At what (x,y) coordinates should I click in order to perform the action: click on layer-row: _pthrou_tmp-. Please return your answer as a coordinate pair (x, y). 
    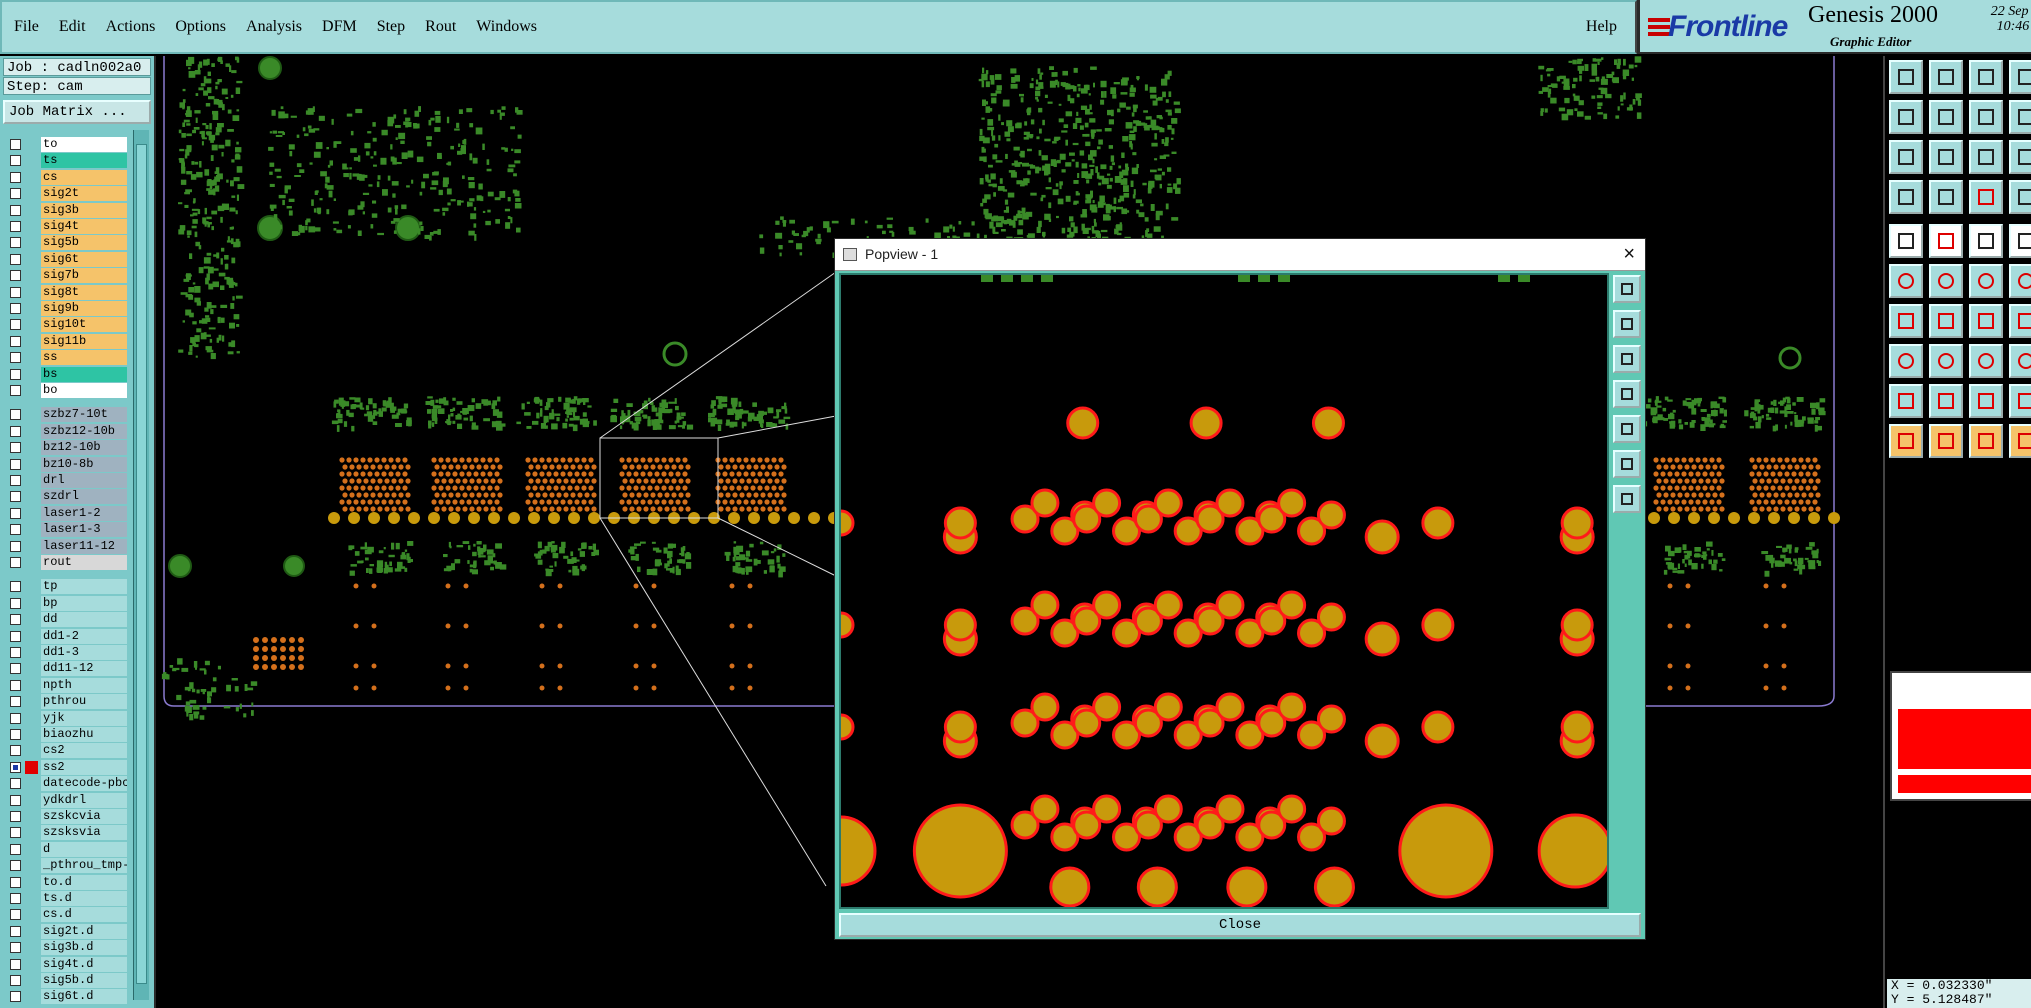
    Looking at the image, I should click on (65, 865).